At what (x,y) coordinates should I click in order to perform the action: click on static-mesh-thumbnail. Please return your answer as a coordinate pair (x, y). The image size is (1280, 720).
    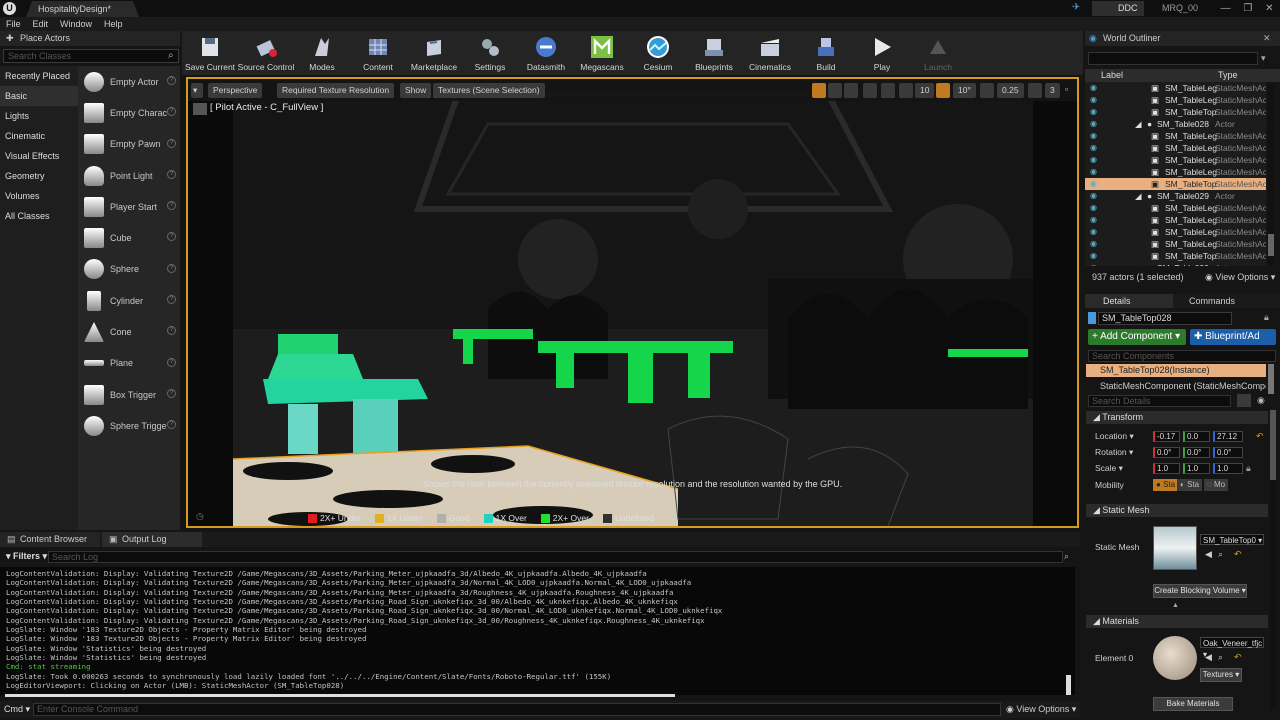
    Looking at the image, I should click on (1175, 548).